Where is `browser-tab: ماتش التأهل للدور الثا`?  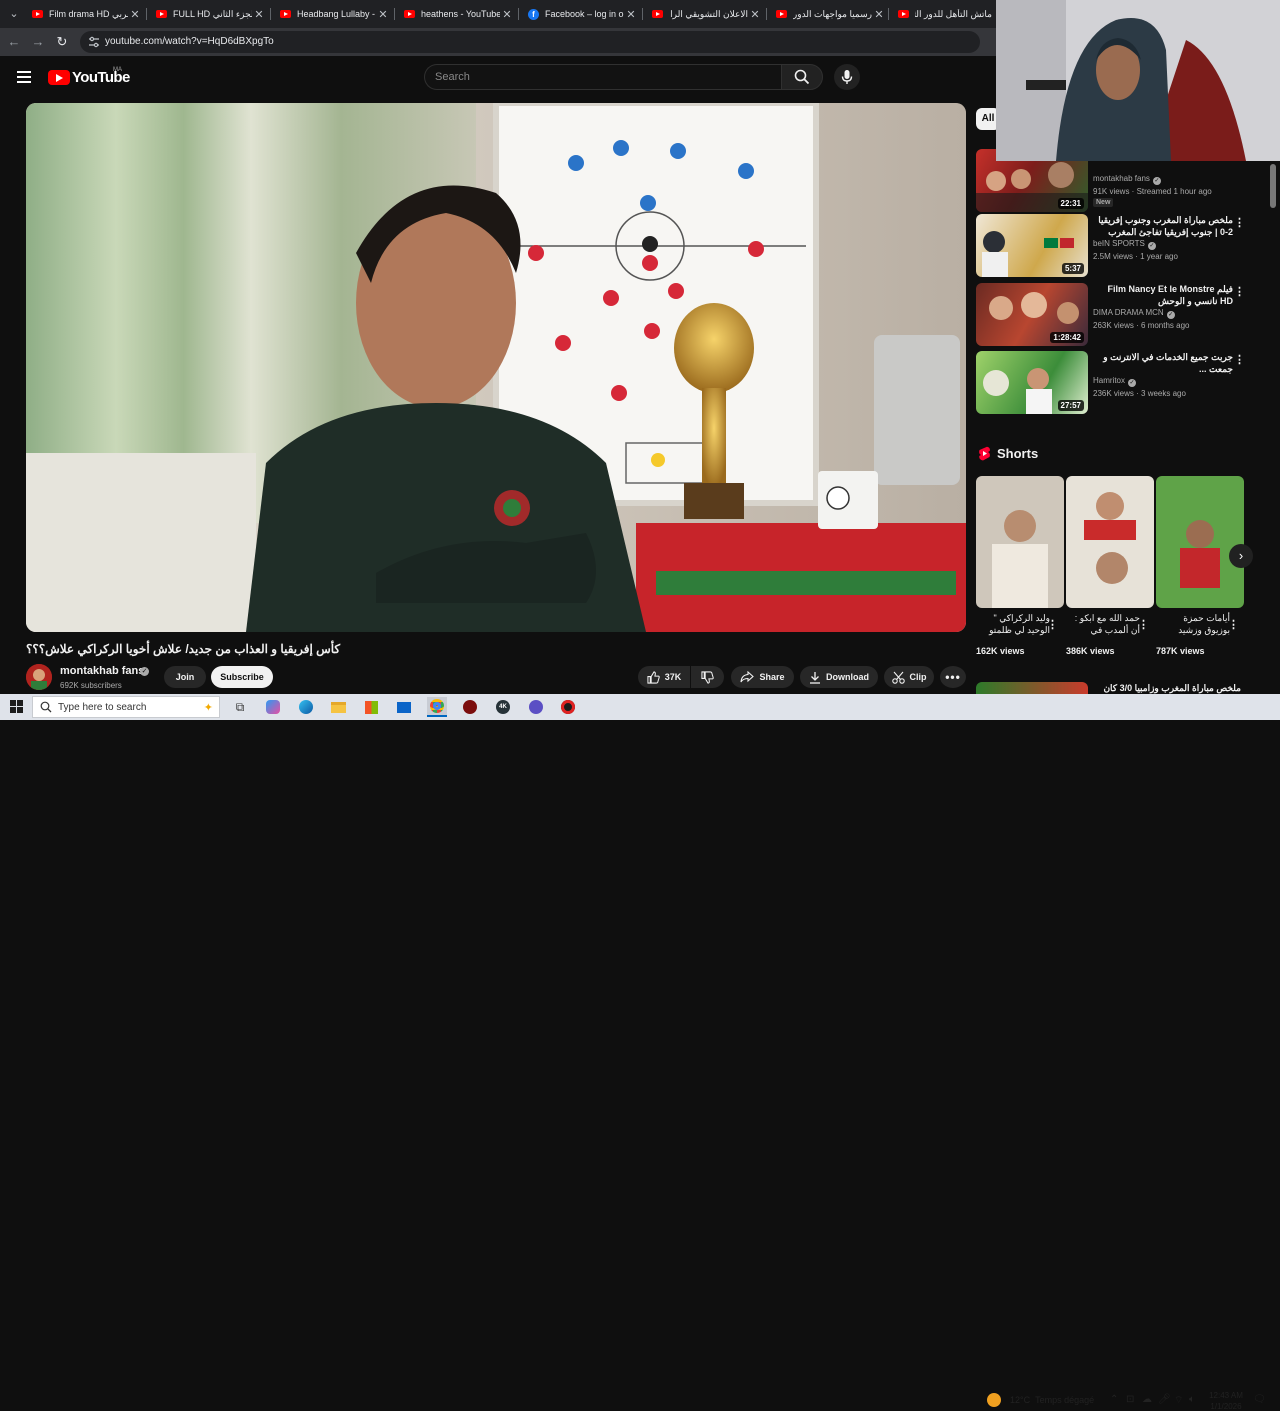 browser-tab: ماتش التأهل للدور الثا is located at coordinates (944, 14).